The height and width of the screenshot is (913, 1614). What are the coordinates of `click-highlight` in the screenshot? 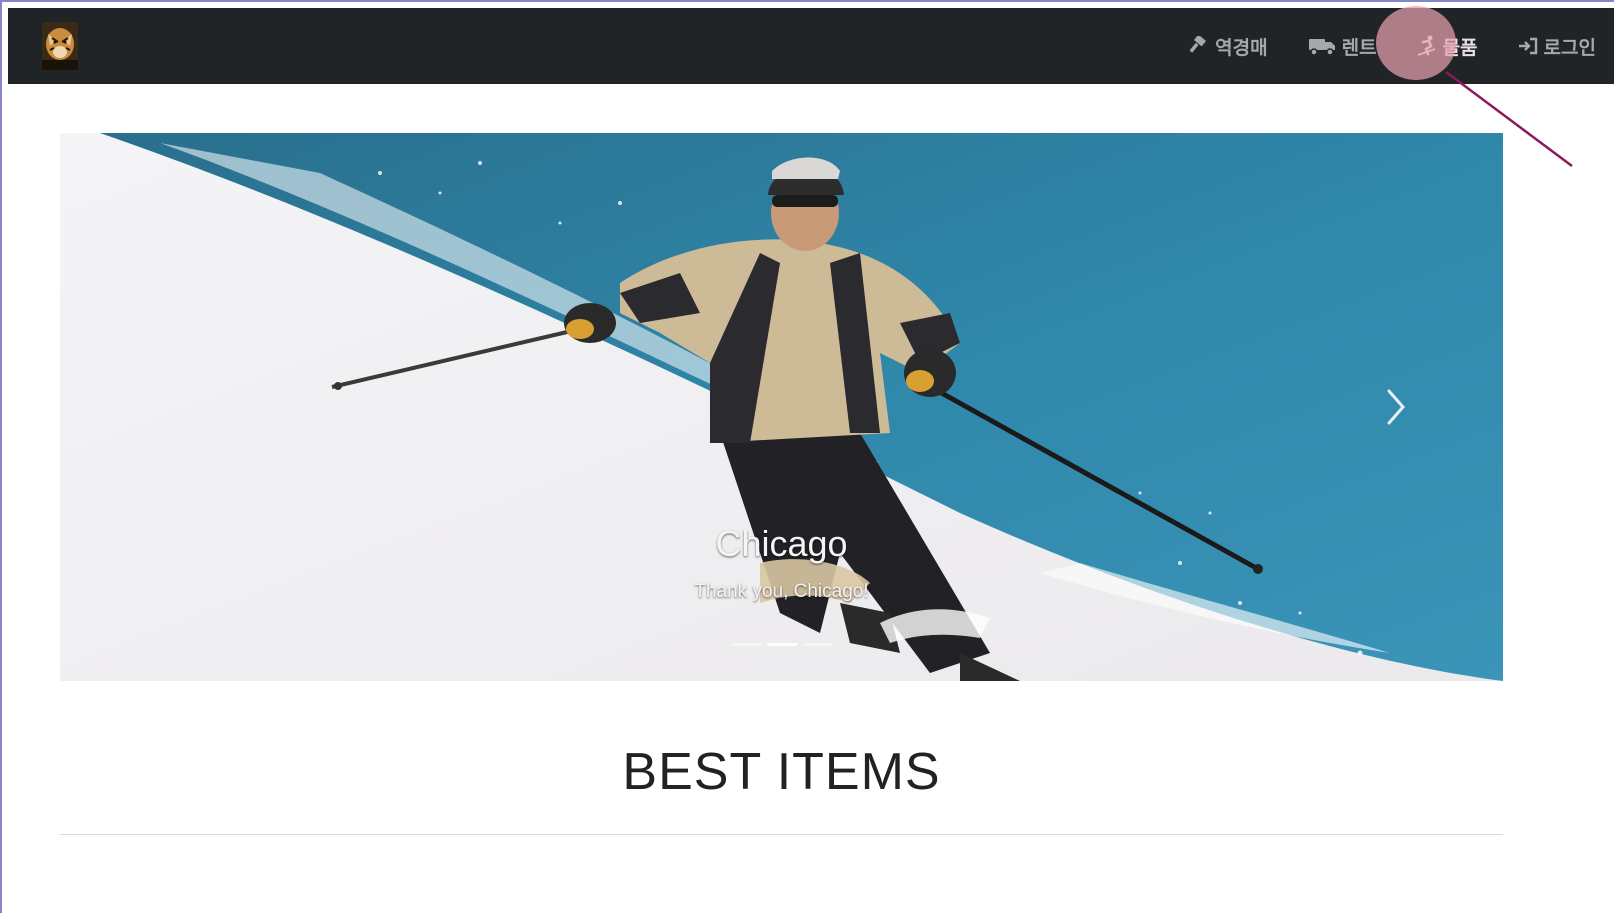 It's located at (1416, 43).